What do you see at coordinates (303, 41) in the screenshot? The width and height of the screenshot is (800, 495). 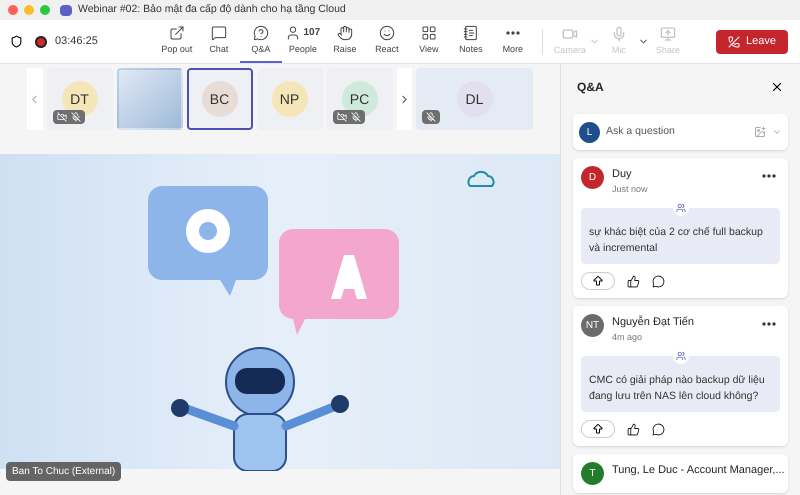 I see `toolbar-button: 107 People` at bounding box center [303, 41].